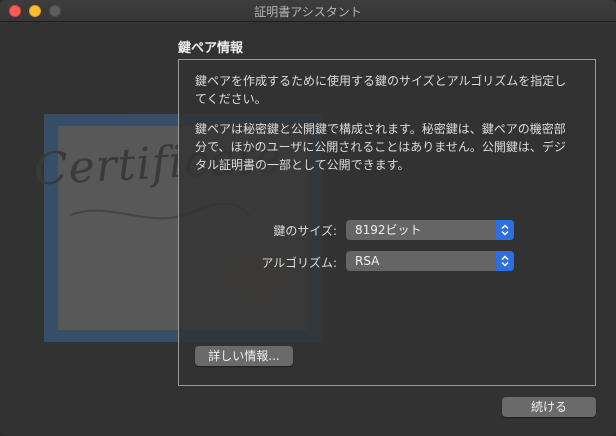  Describe the element at coordinates (211, 48) in the screenshot. I see `section-title: 鍵ペア情報` at that location.